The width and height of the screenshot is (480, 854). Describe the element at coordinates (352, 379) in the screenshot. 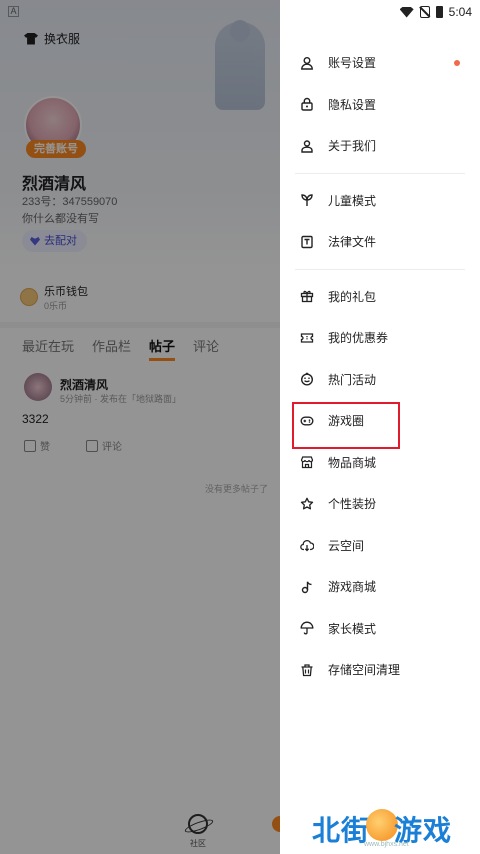

I see `menu-label: 热门活动` at that location.